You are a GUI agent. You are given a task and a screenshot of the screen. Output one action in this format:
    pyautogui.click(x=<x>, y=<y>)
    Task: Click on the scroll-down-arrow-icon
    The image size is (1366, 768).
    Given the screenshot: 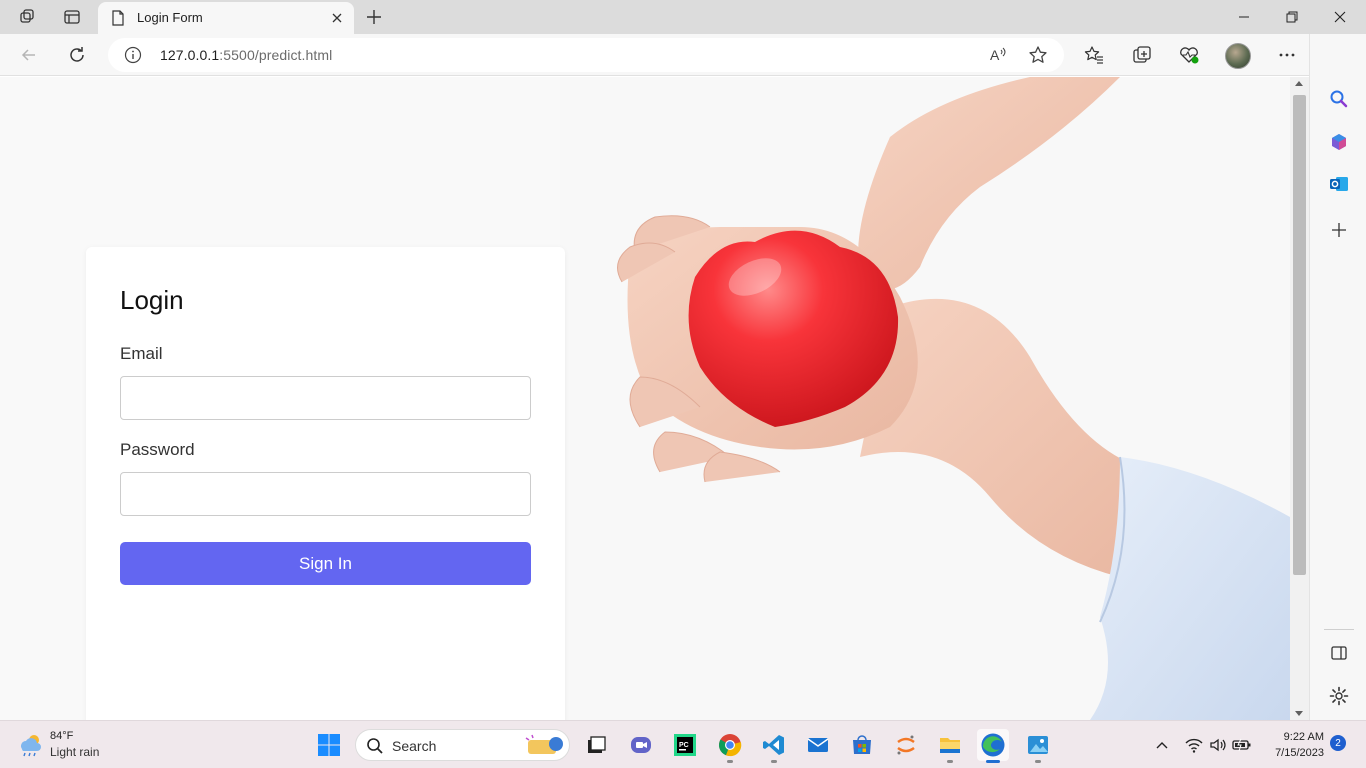 What is the action you would take?
    pyautogui.click(x=1299, y=713)
    